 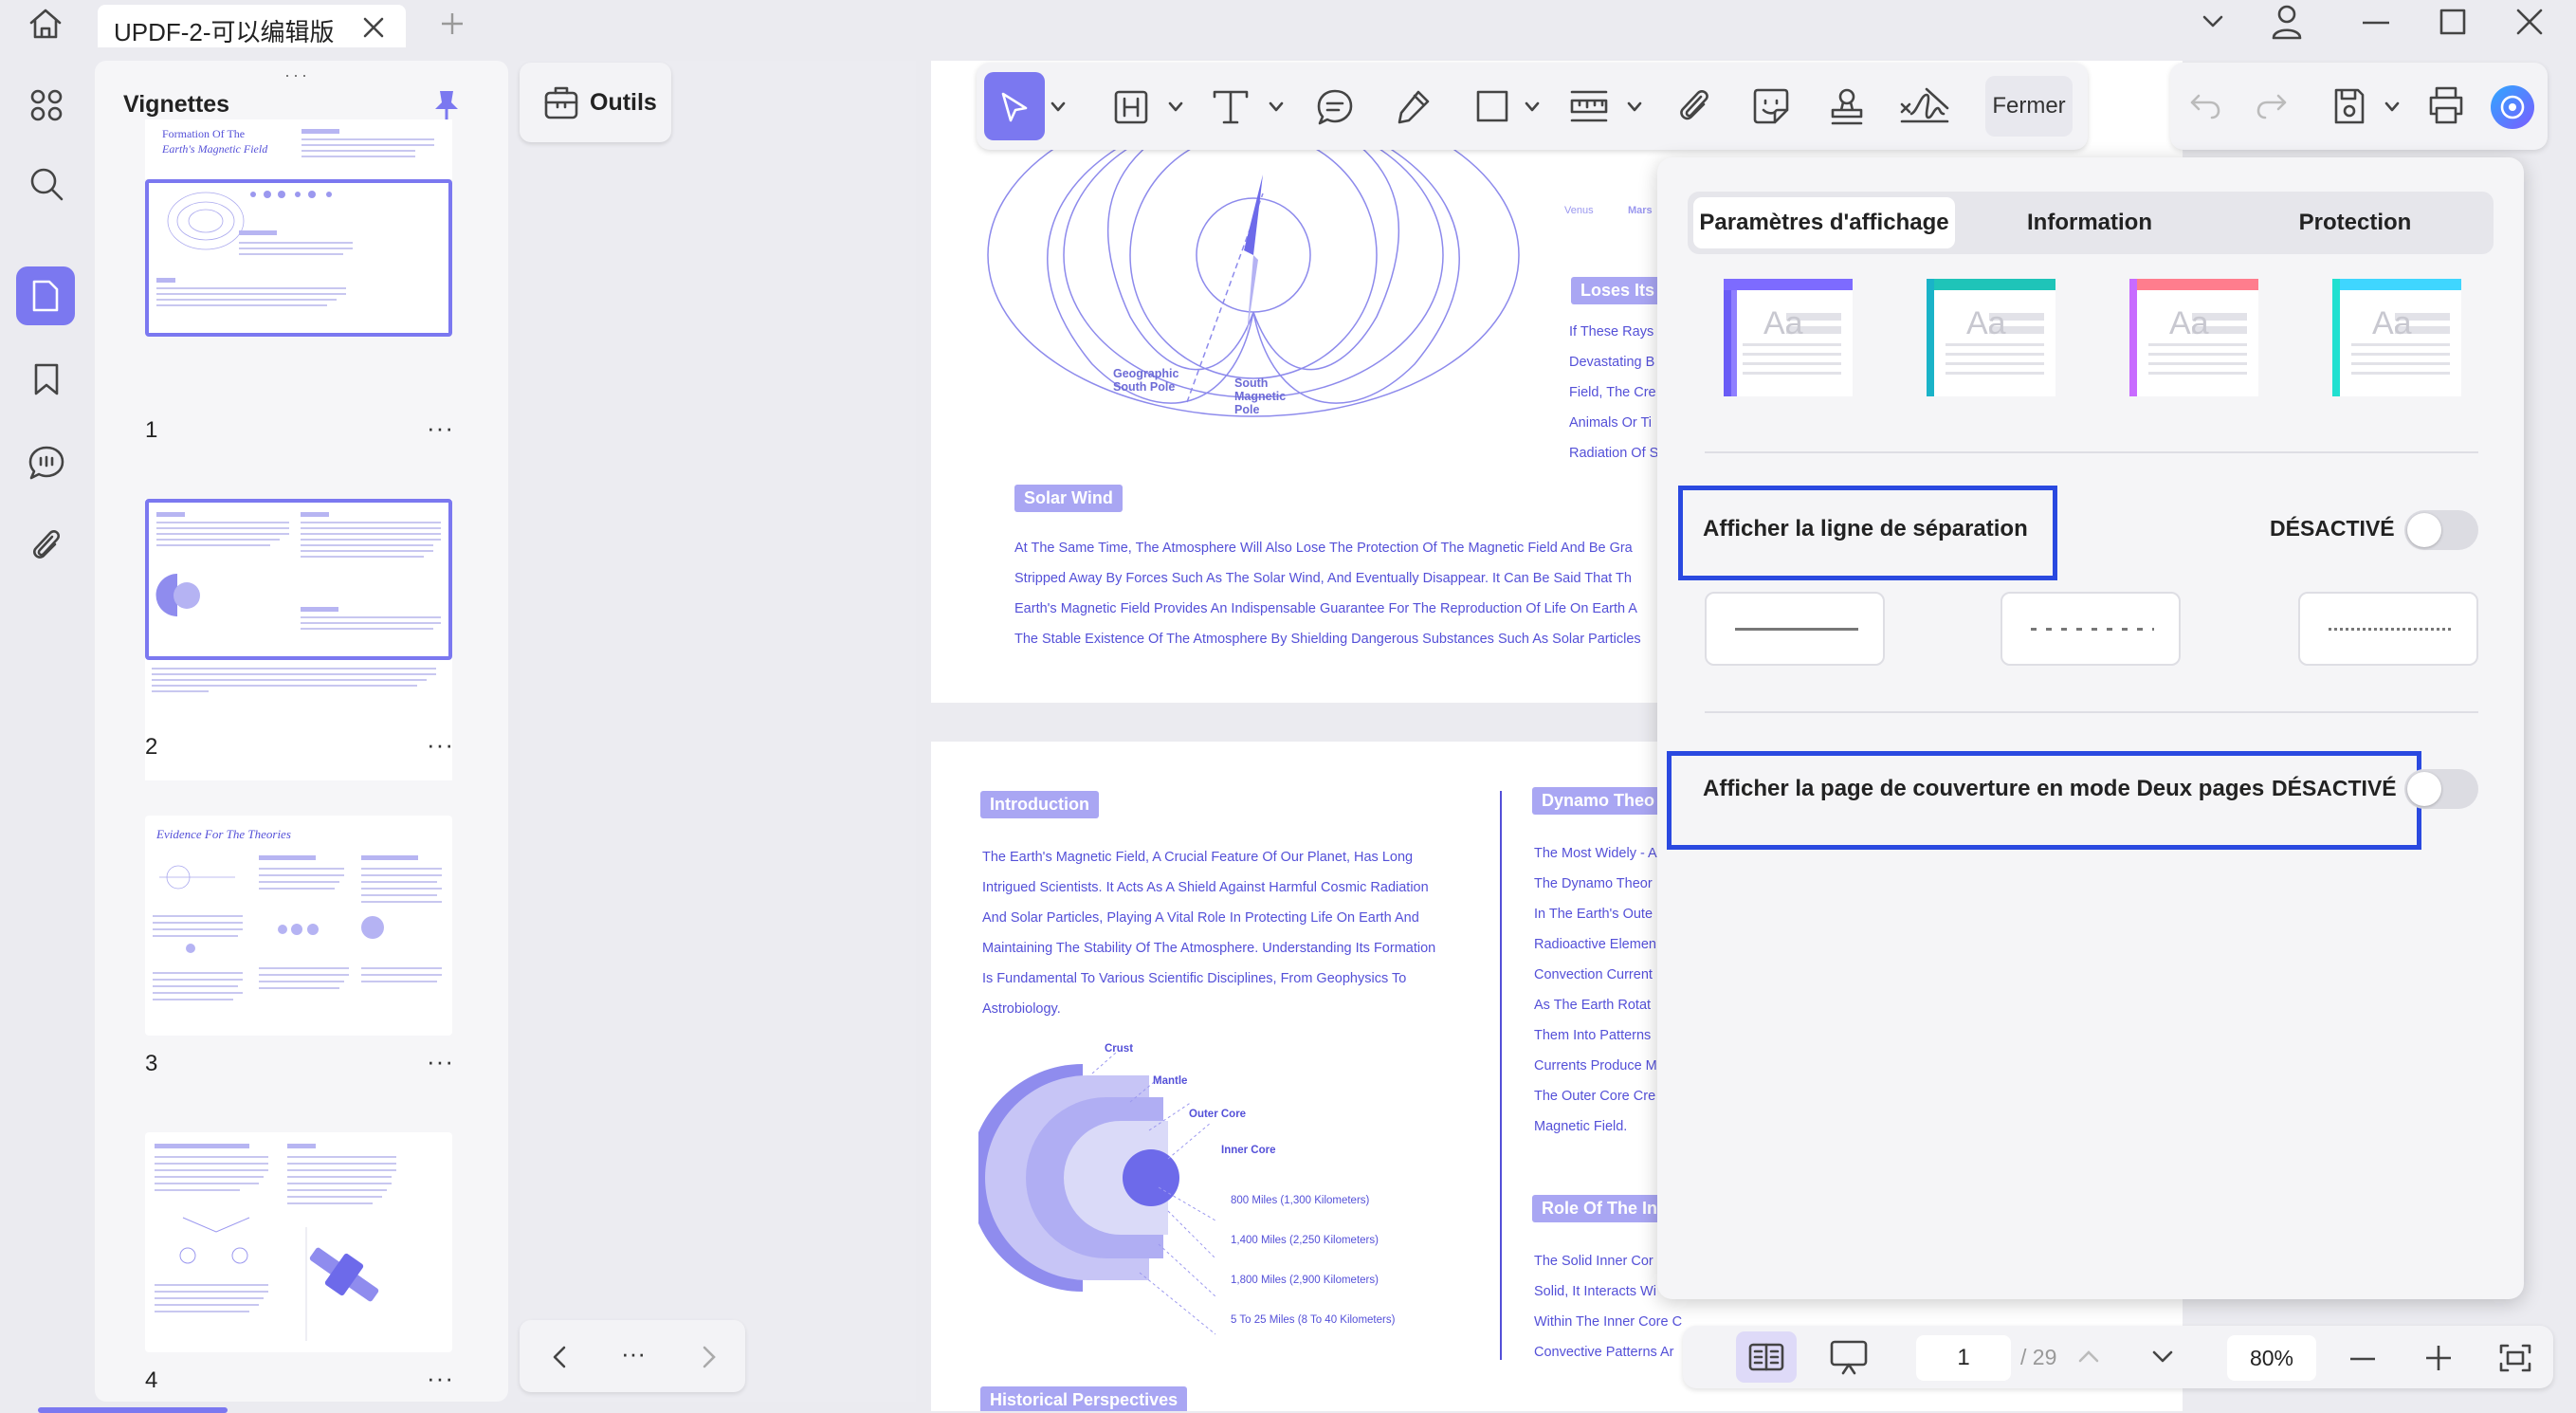 I want to click on ai-assistant-icon, so click(x=2512, y=107).